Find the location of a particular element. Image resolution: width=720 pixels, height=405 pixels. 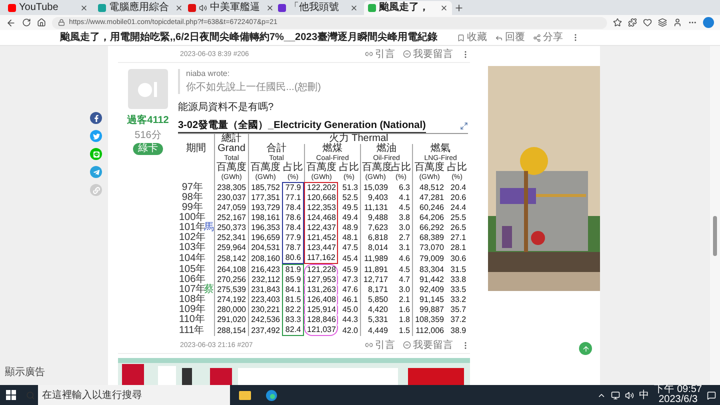

table-cell: 230,221 is located at coordinates (265, 310).